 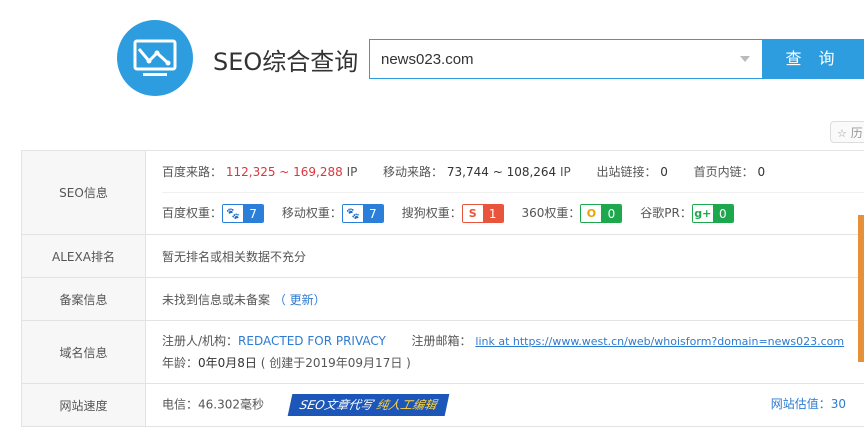 I want to click on beian-text: 未找到信息或未备案, so click(x=216, y=300).